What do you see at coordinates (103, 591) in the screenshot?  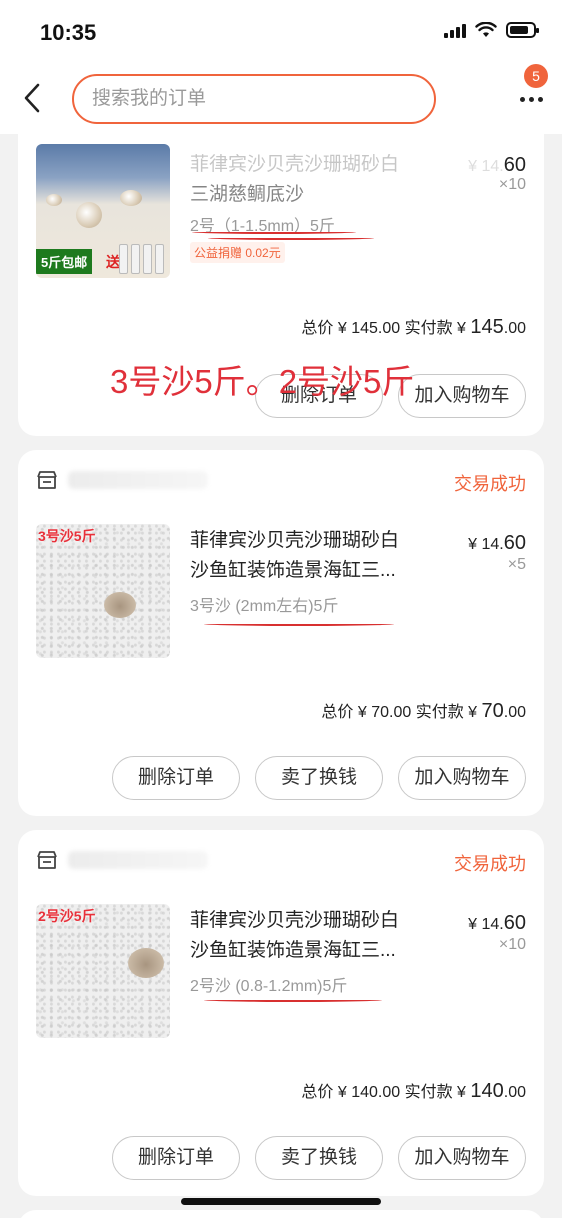 I see `product-thumbnail: 3号沙5斤` at bounding box center [103, 591].